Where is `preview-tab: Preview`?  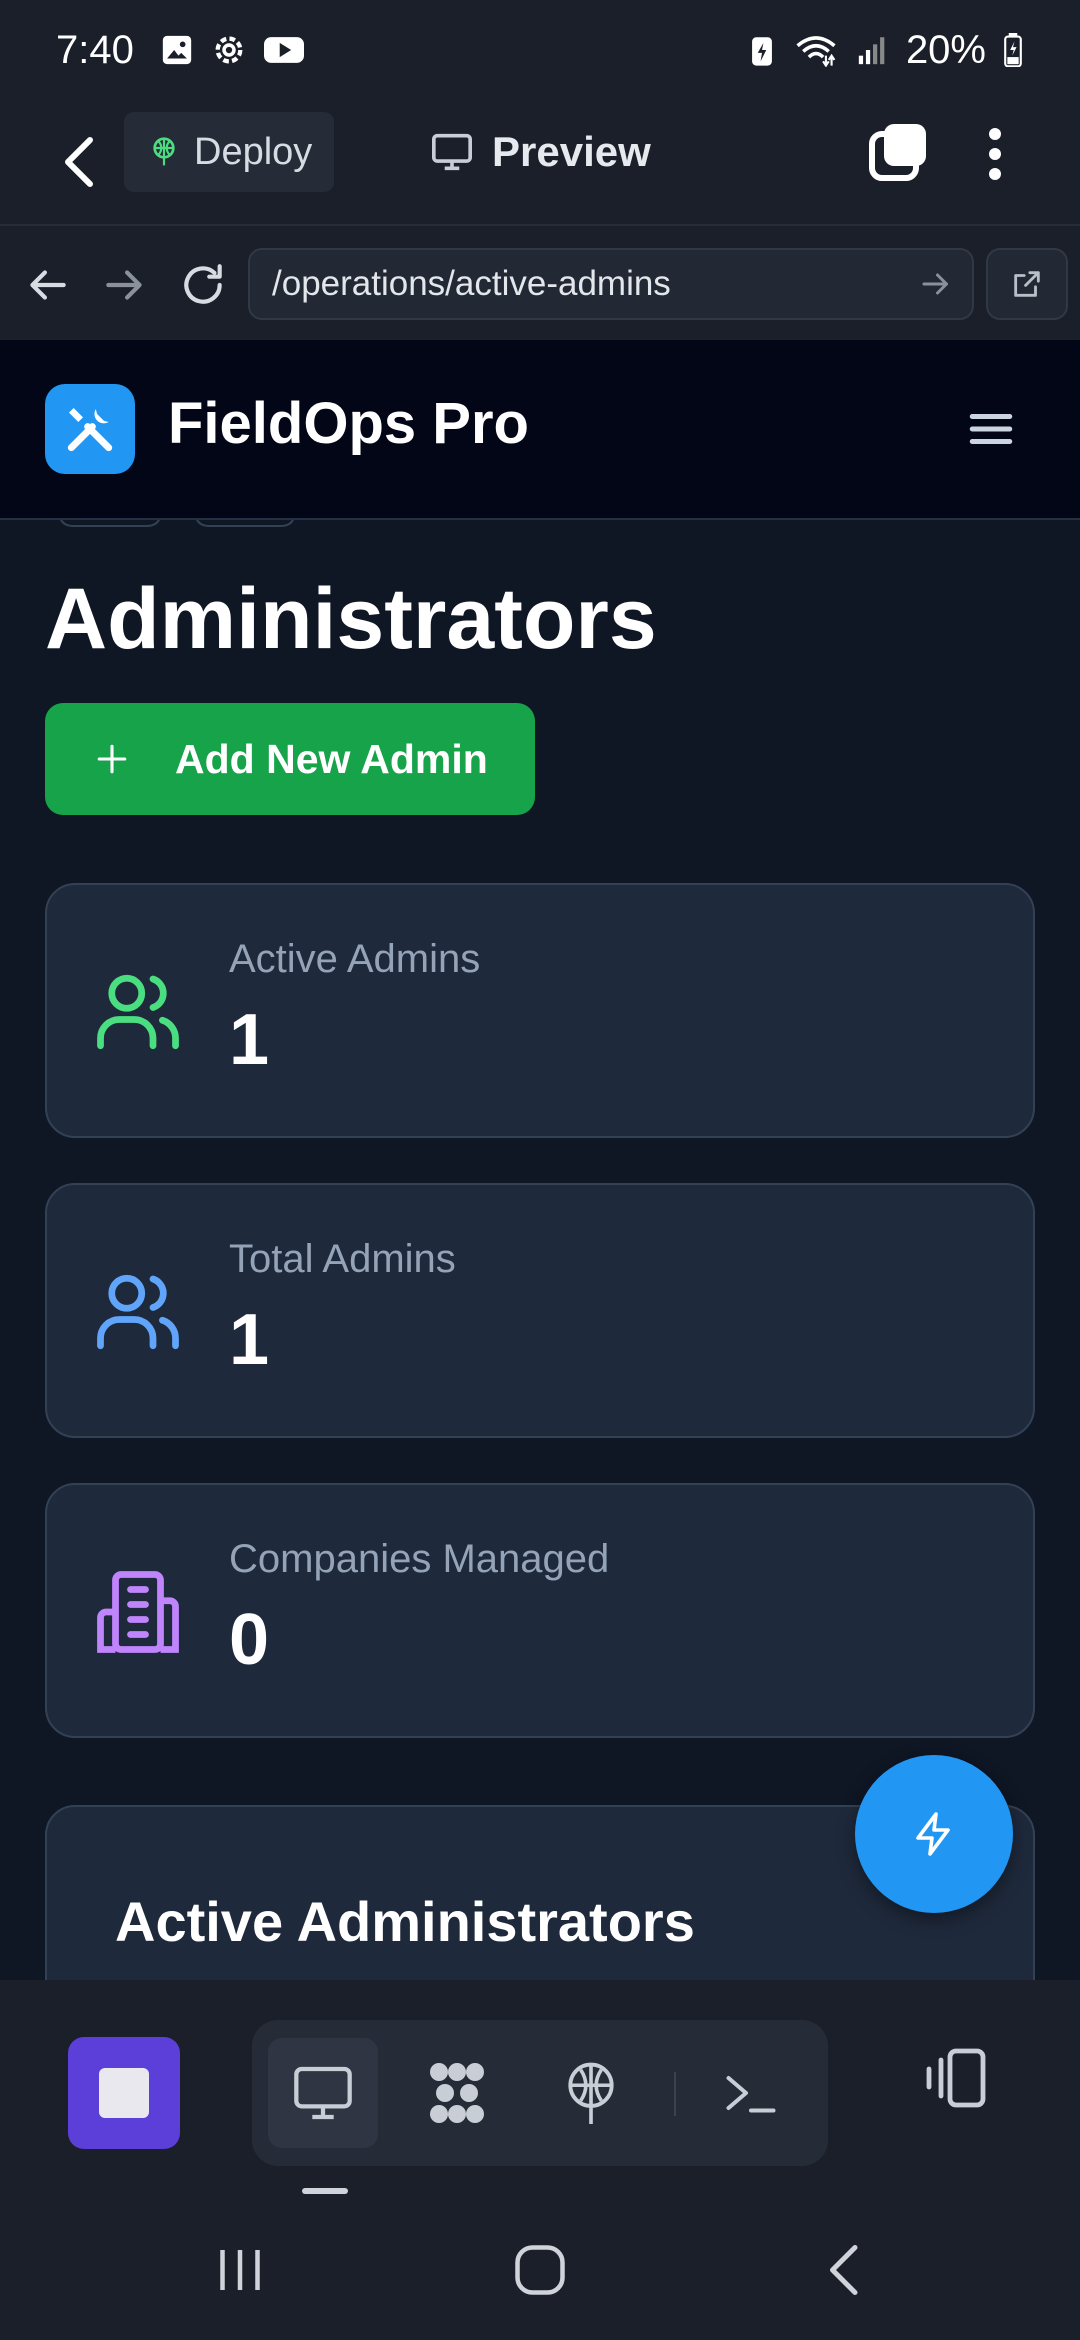 preview-tab: Preview is located at coordinates (540, 152).